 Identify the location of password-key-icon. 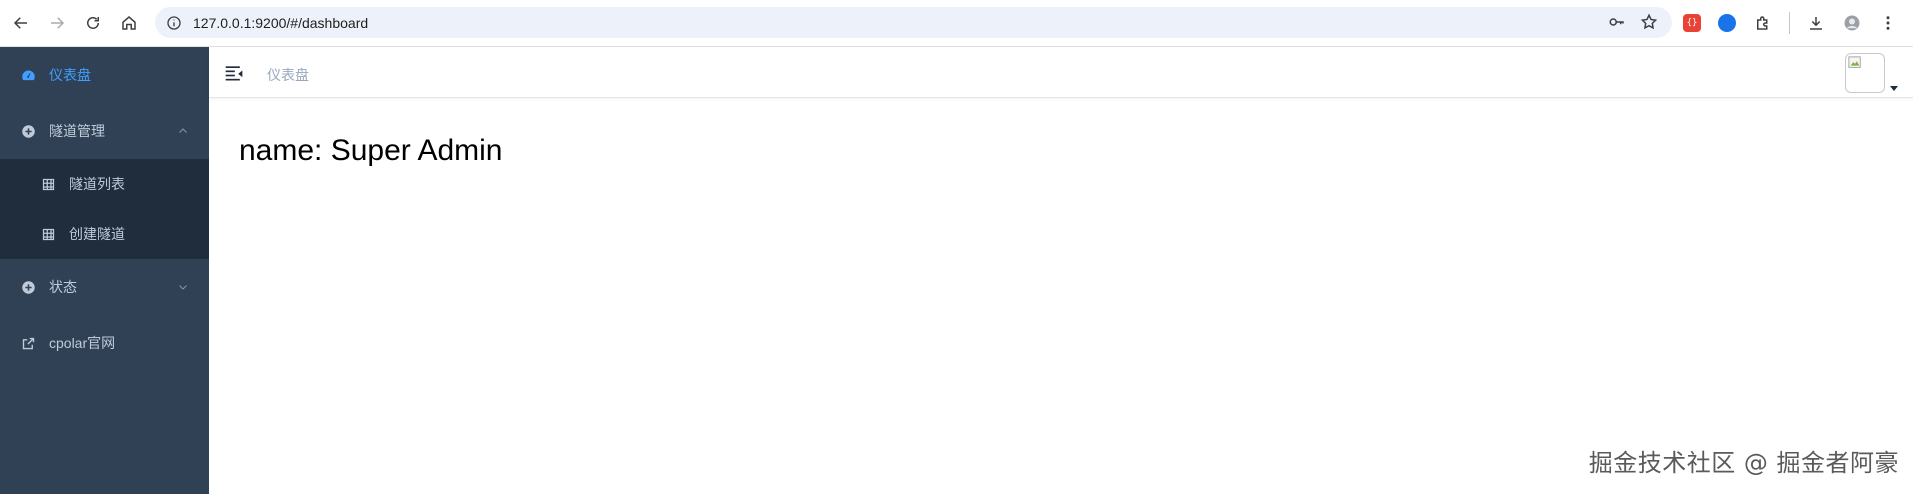
(1617, 24).